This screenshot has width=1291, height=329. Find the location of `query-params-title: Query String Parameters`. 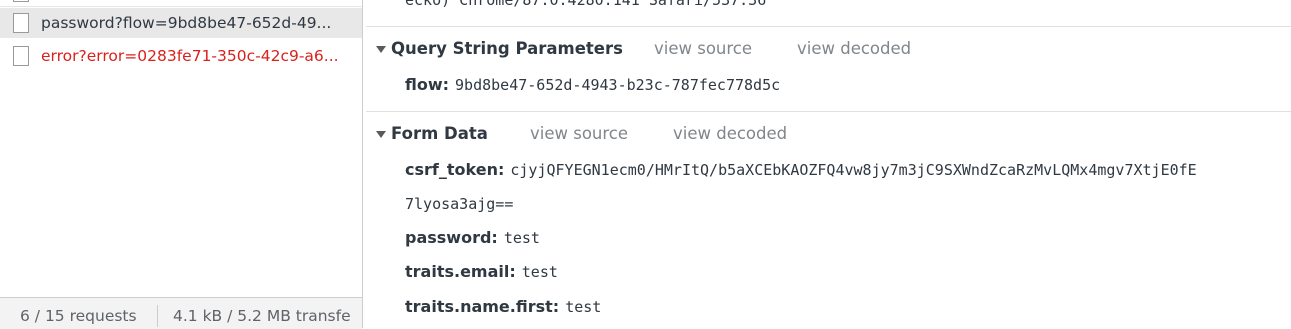

query-params-title: Query String Parameters is located at coordinates (507, 48).